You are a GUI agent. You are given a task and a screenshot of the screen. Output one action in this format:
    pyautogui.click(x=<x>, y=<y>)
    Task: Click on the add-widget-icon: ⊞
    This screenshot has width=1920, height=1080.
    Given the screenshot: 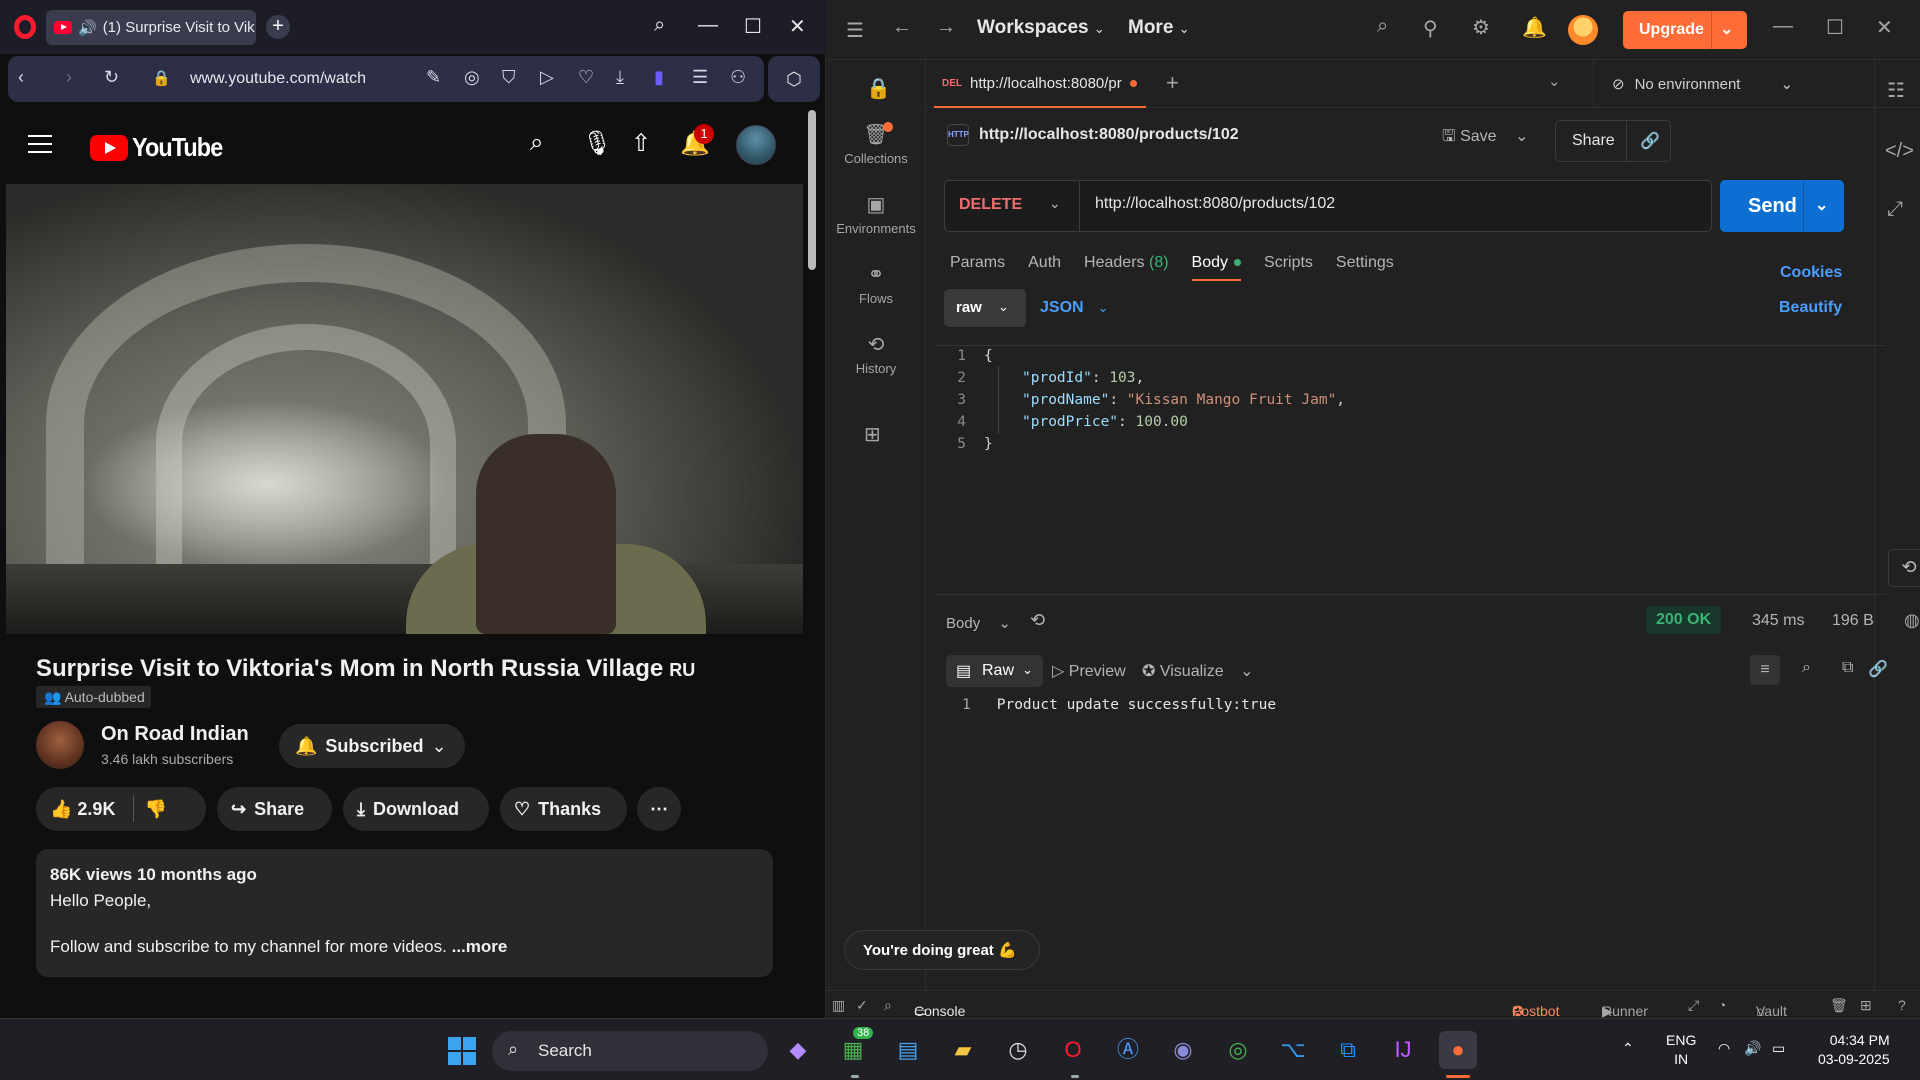 What is the action you would take?
    pyautogui.click(x=872, y=434)
    